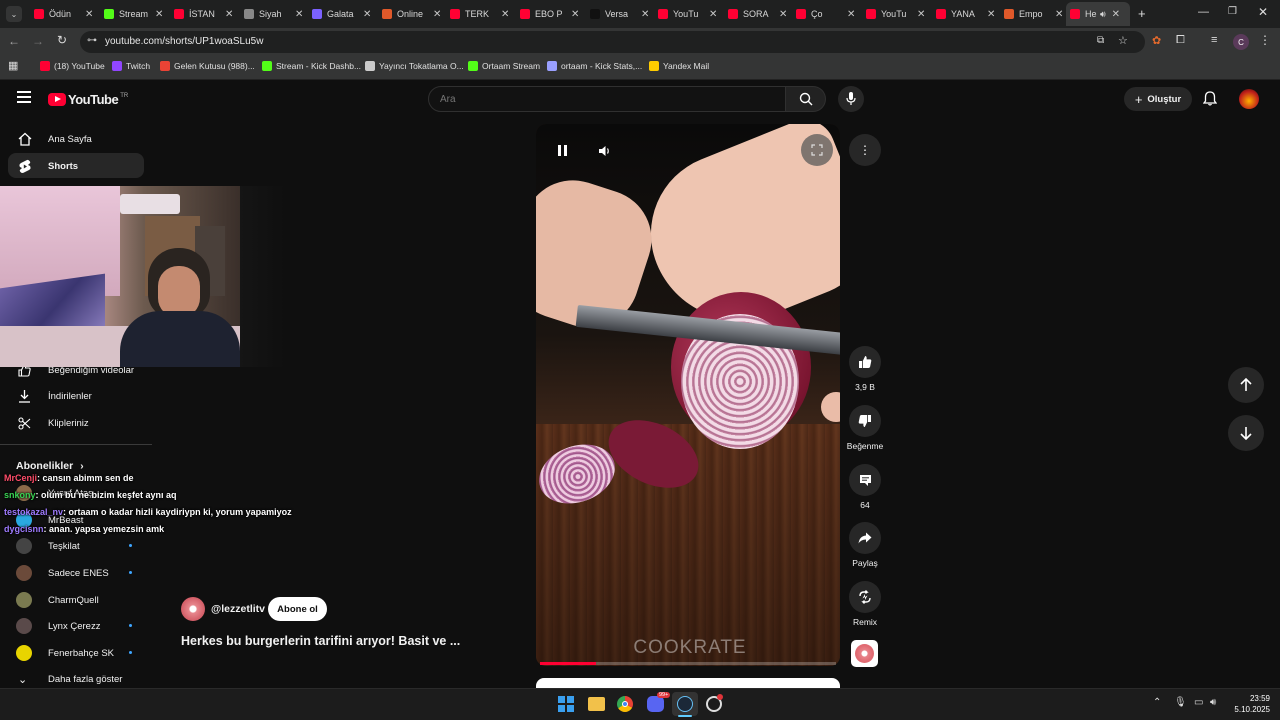  Describe the element at coordinates (851, 99) in the screenshot. I see `voice-search-button` at that location.